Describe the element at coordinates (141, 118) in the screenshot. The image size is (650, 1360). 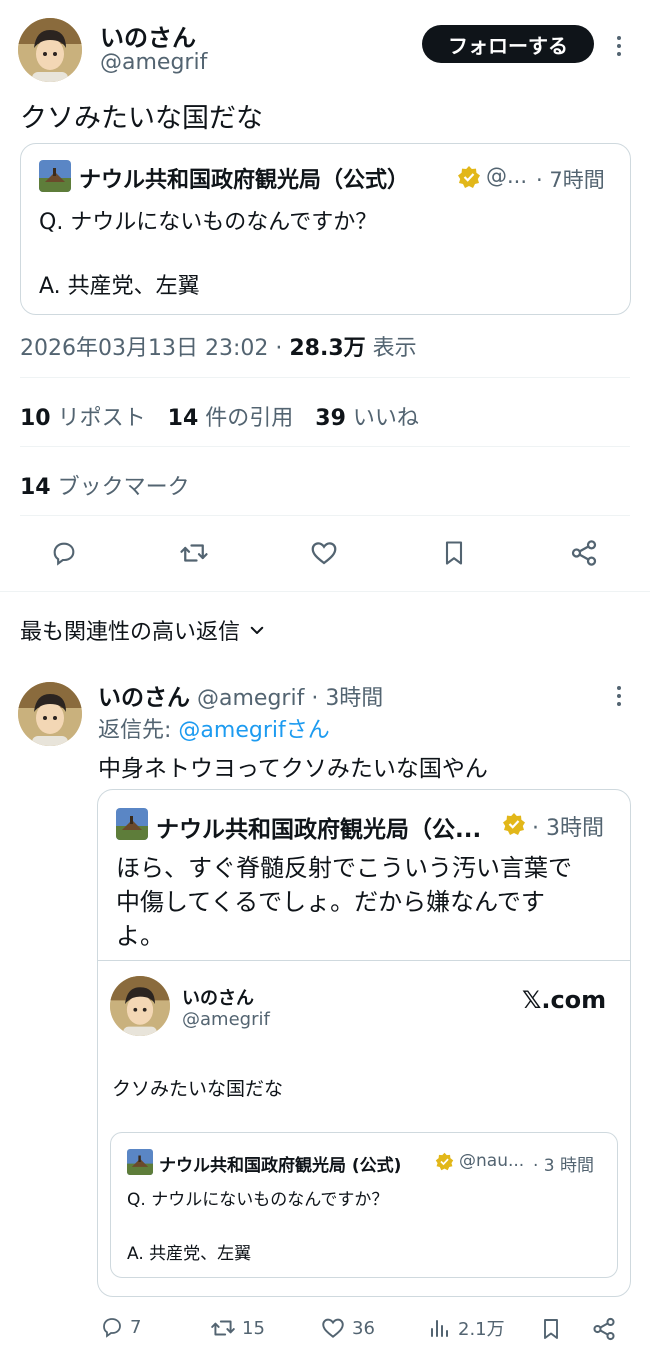
I see `tweet-text: クソみたいな国だな` at that location.